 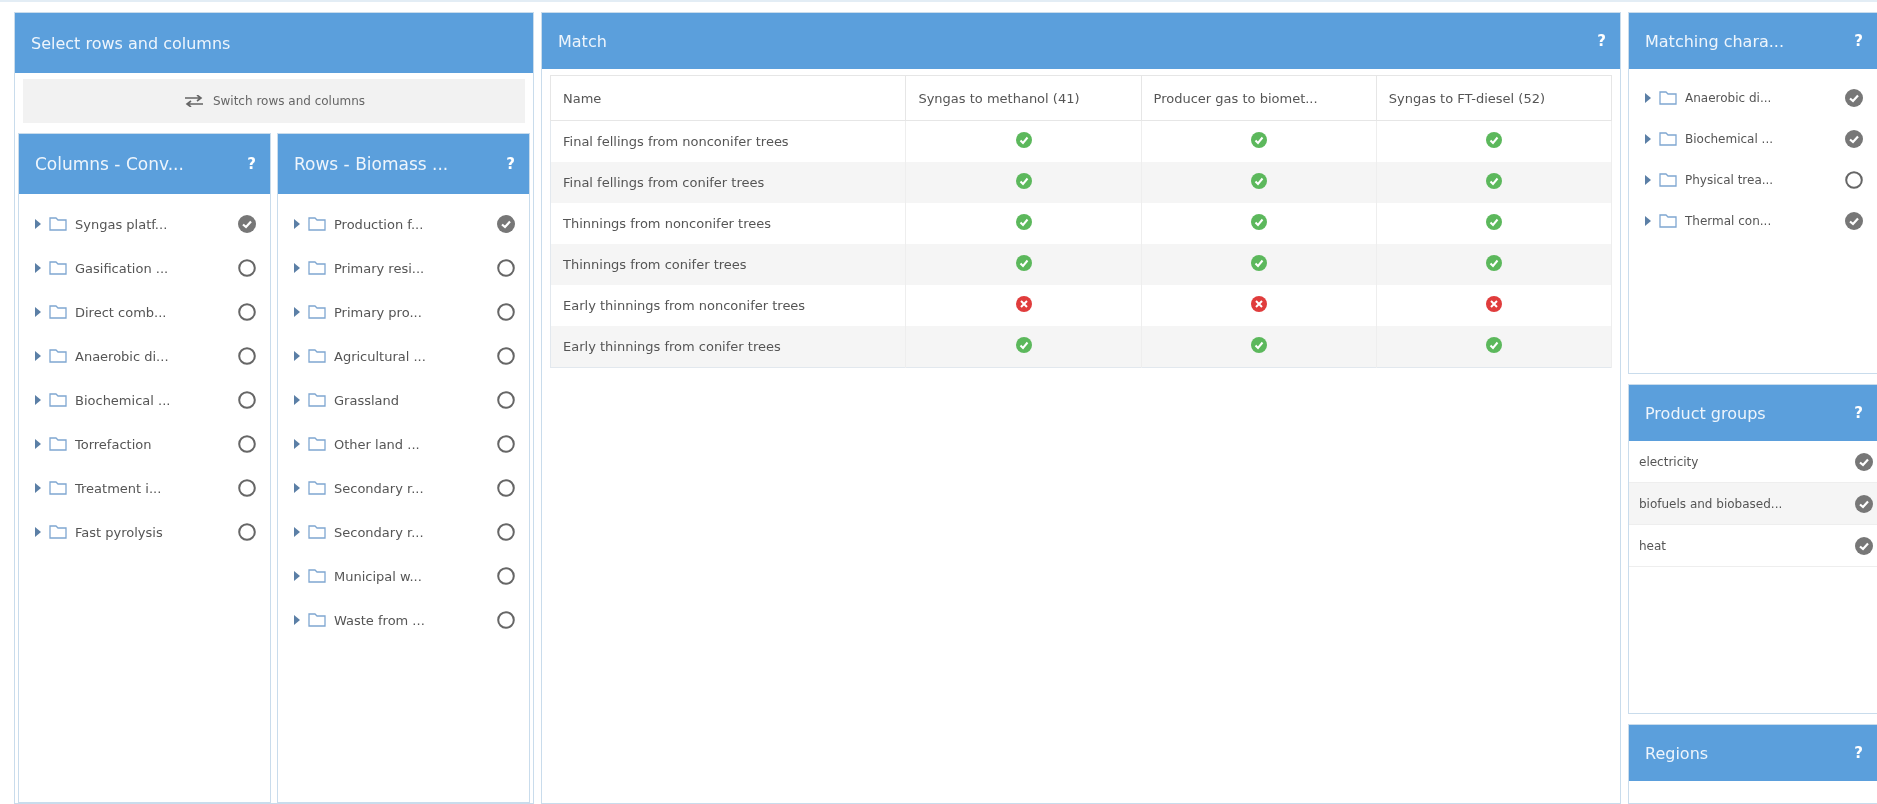 What do you see at coordinates (274, 101) in the screenshot?
I see `switch-button: Switch rows and columns` at bounding box center [274, 101].